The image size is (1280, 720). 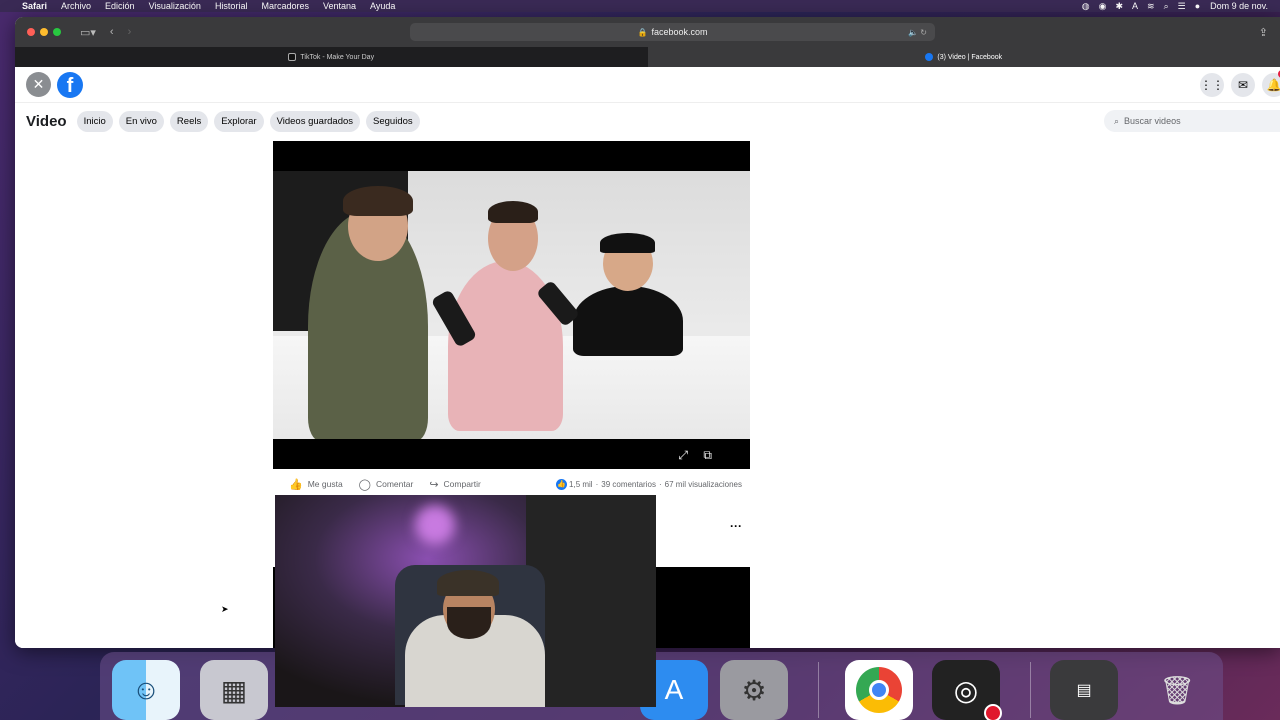 What do you see at coordinates (1103, 6) in the screenshot?
I see `play-status-icon: ◉` at bounding box center [1103, 6].